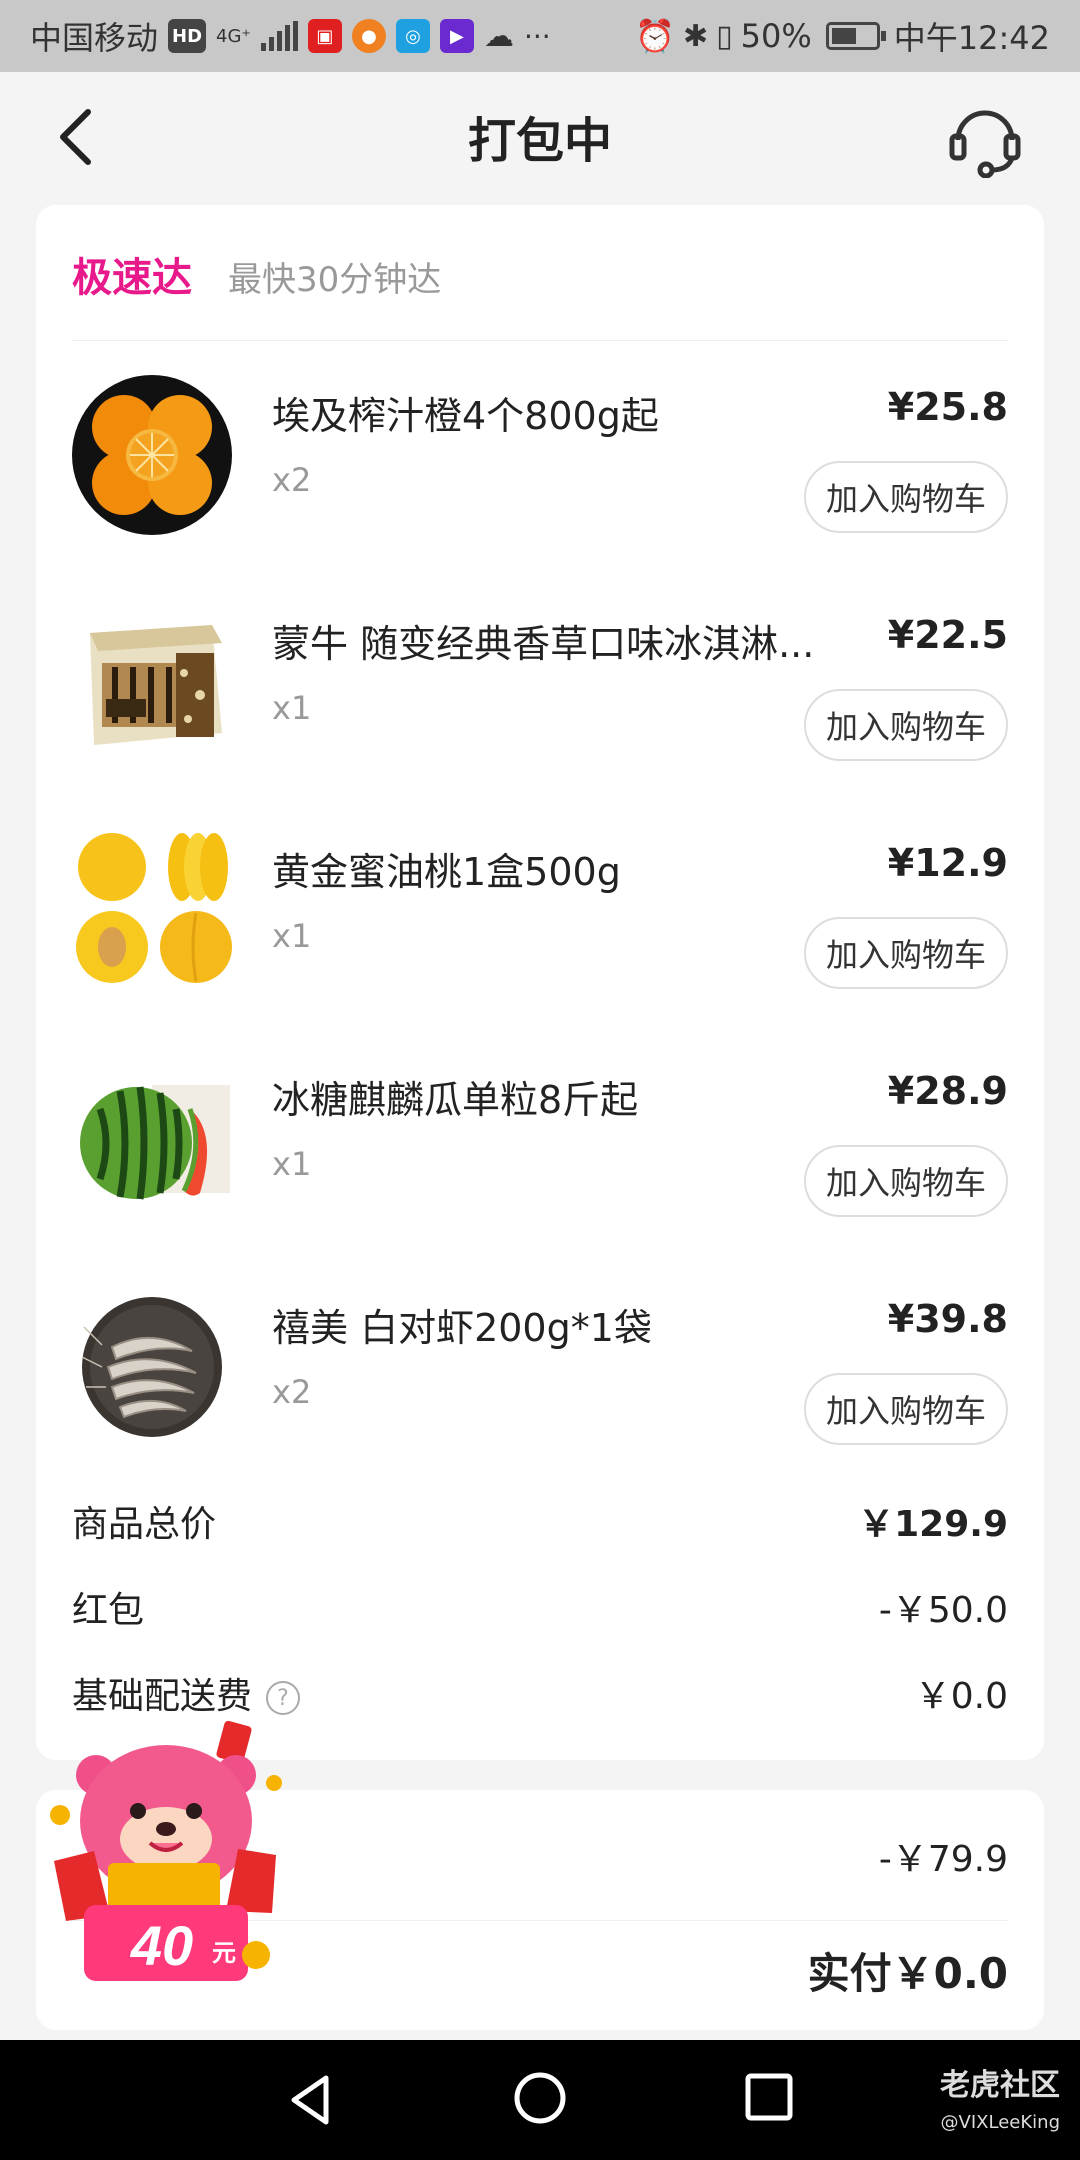 Image resolution: width=1080 pixels, height=2160 pixels. I want to click on delivery-info: 极速达 最快30分钟达, so click(256, 274).